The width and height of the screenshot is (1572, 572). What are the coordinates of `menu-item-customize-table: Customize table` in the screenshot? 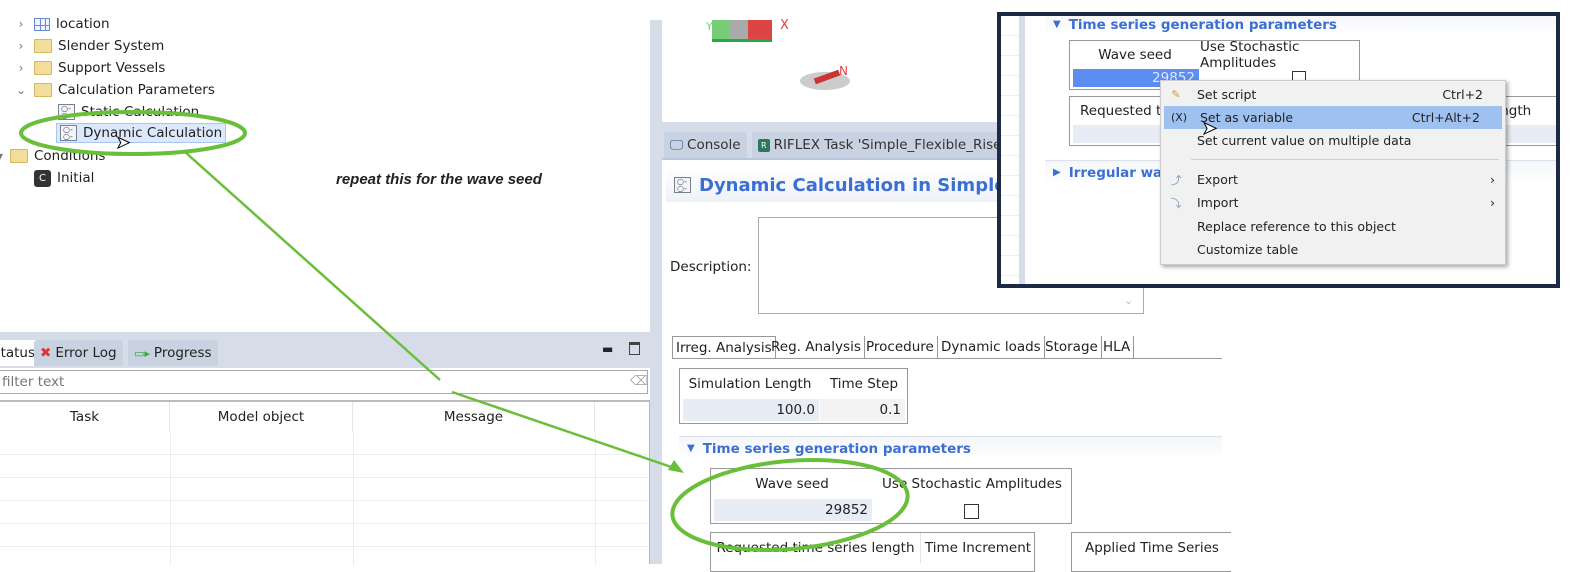 It's located at (1333, 249).